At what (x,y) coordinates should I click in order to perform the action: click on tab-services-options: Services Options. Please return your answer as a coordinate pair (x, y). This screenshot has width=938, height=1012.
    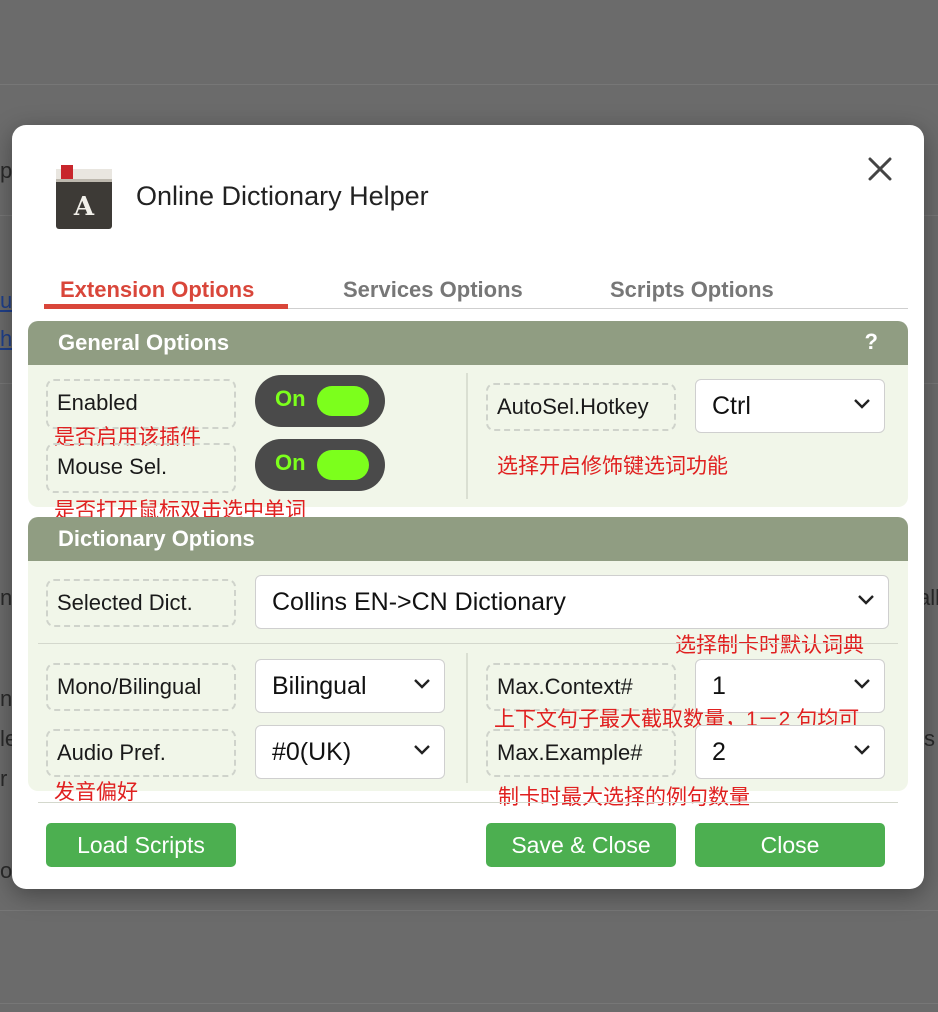
    Looking at the image, I should click on (433, 290).